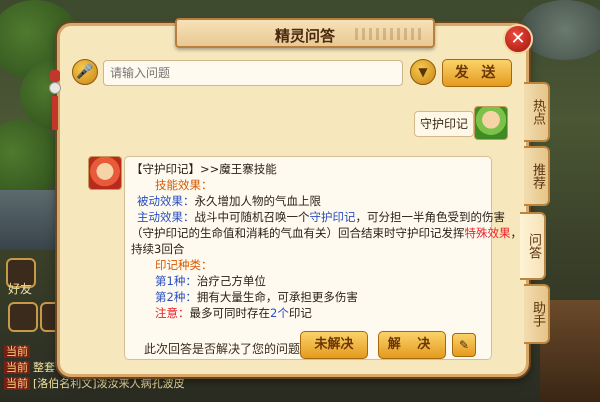  Describe the element at coordinates (252, 217) in the screenshot. I see `active-text: 战斗中可随机召唤一个` at that location.